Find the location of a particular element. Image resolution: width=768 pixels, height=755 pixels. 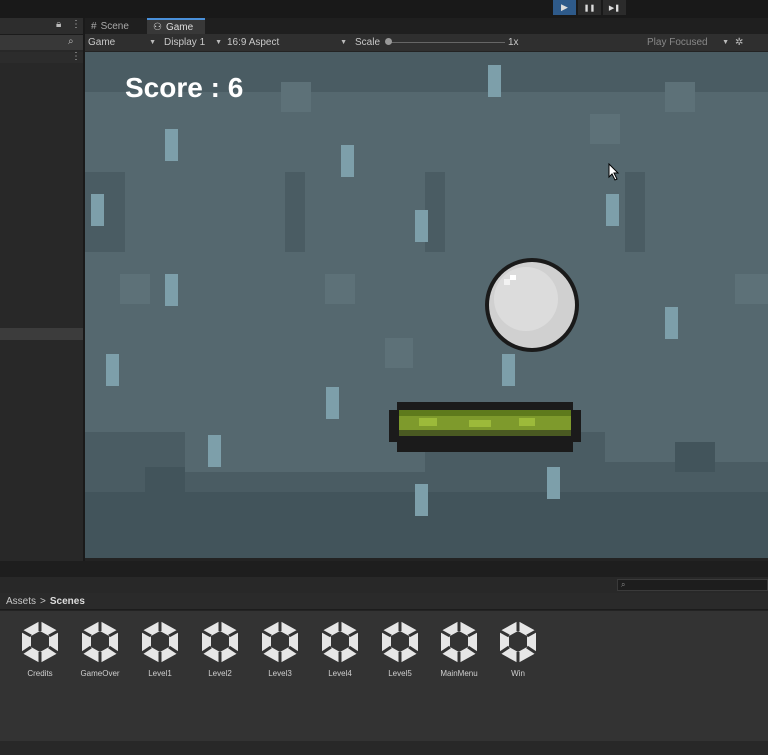

tab-game: ⚇ Game is located at coordinates (176, 26).